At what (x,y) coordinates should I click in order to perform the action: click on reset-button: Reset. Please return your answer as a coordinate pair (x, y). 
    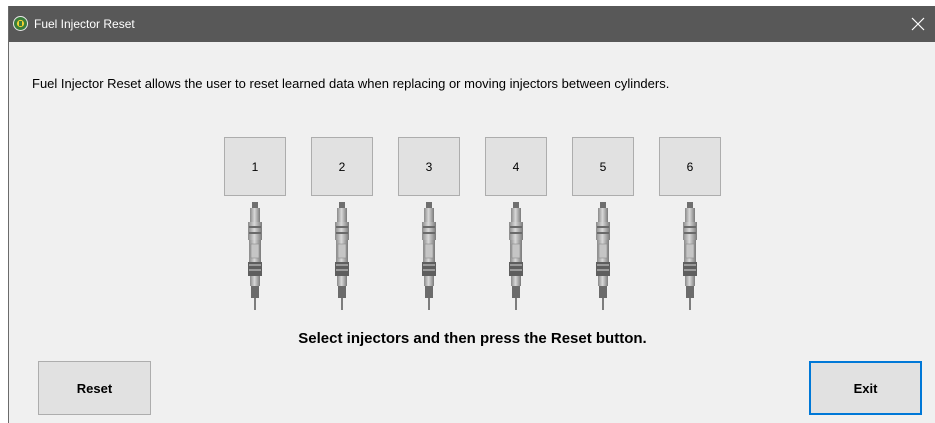
    Looking at the image, I should click on (94, 388).